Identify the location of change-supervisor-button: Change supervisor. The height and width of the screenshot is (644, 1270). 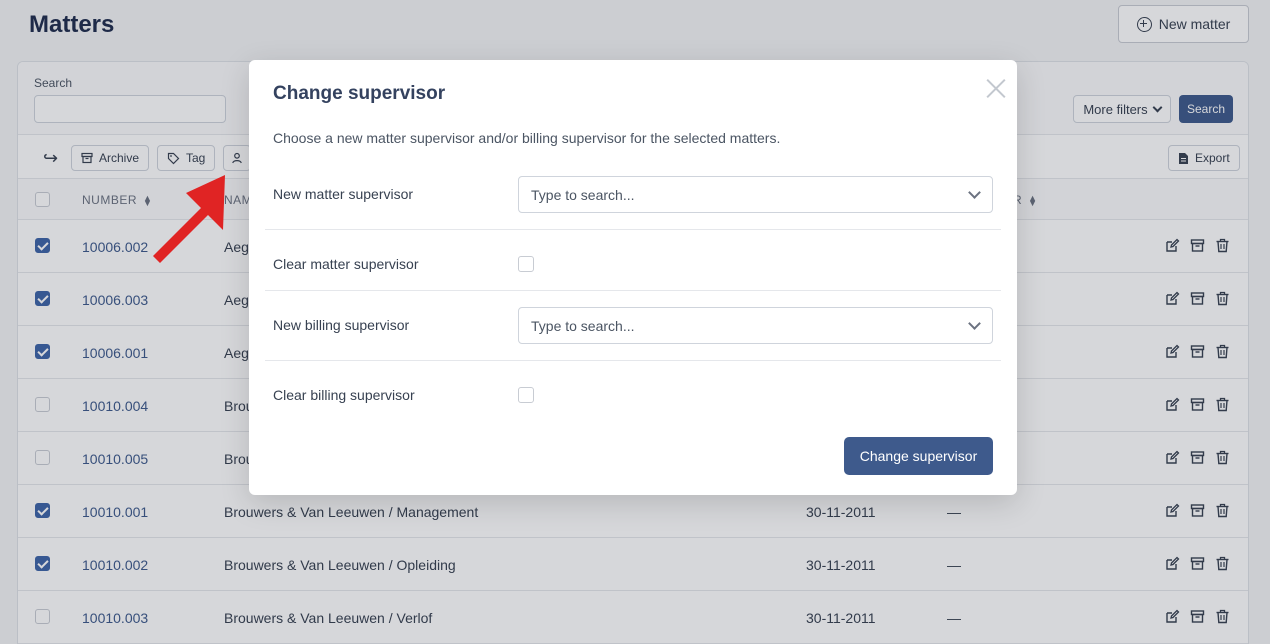
(918, 456).